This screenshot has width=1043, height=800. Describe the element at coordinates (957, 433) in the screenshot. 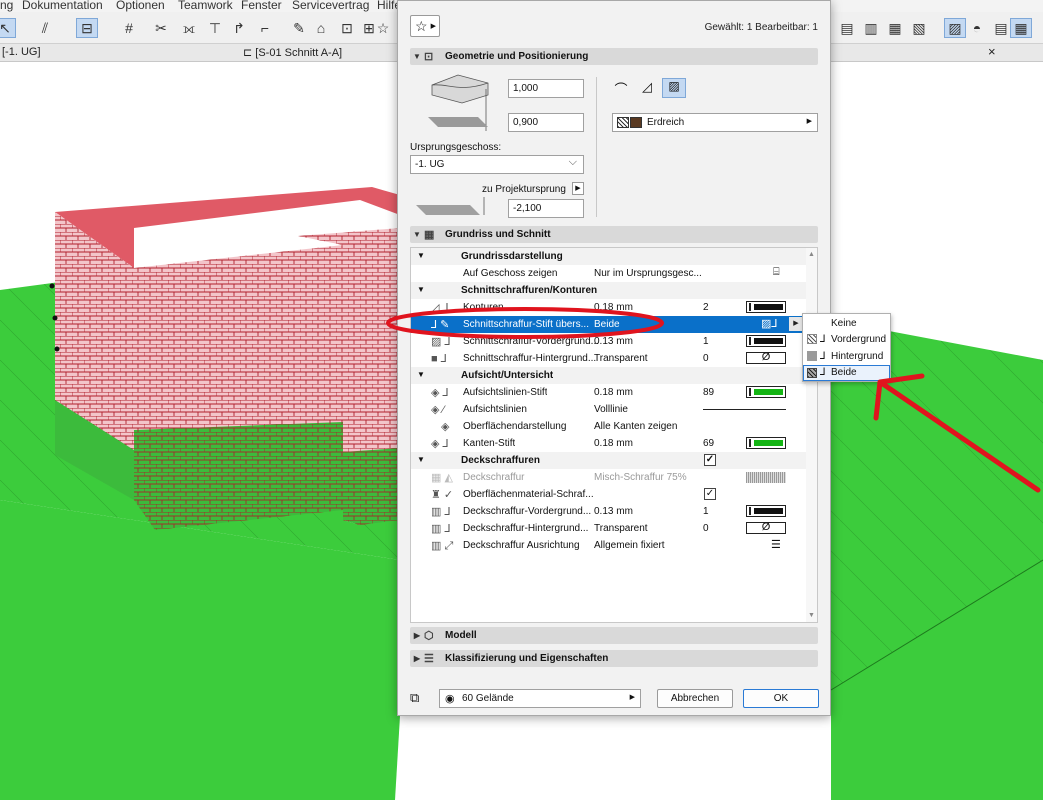

I see `red-arrow-annotation` at that location.